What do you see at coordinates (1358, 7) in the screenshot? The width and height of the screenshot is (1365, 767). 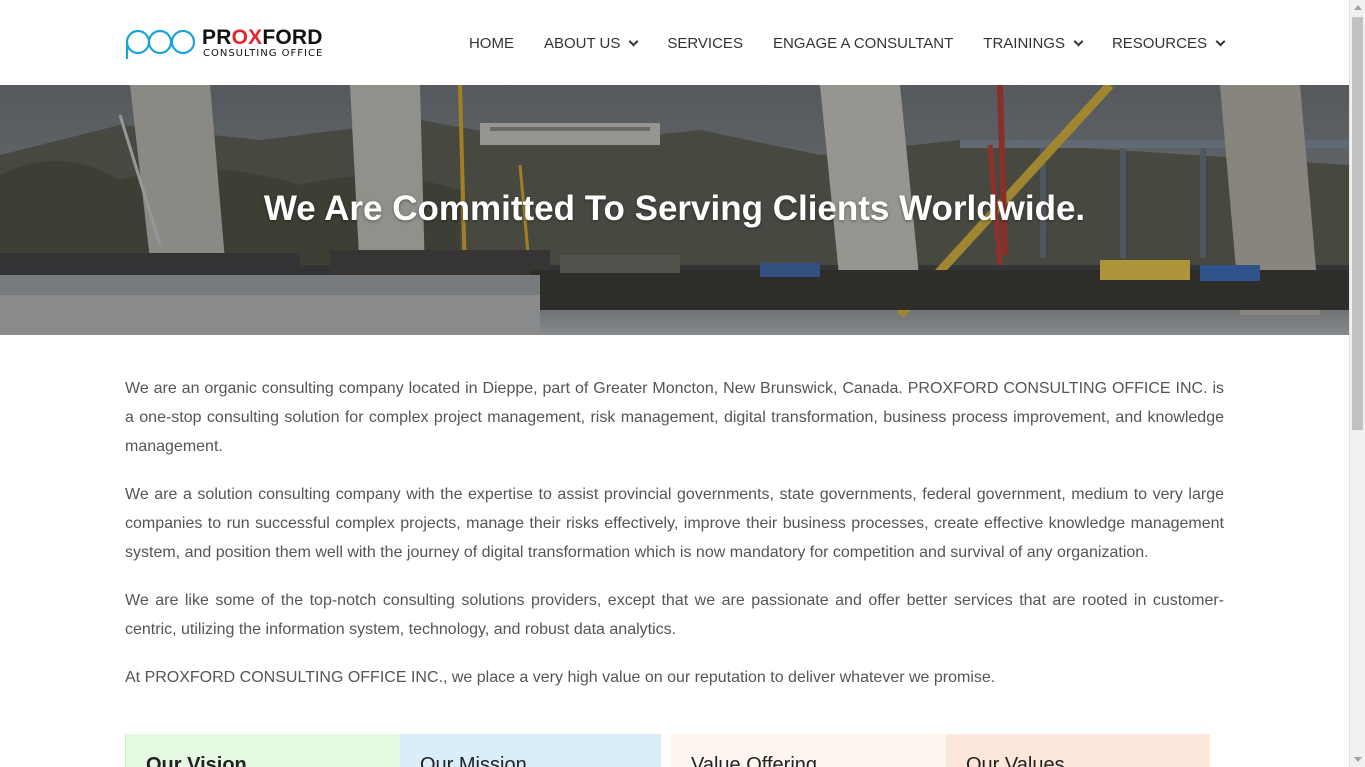 I see `scroll-up-arrow-icon` at bounding box center [1358, 7].